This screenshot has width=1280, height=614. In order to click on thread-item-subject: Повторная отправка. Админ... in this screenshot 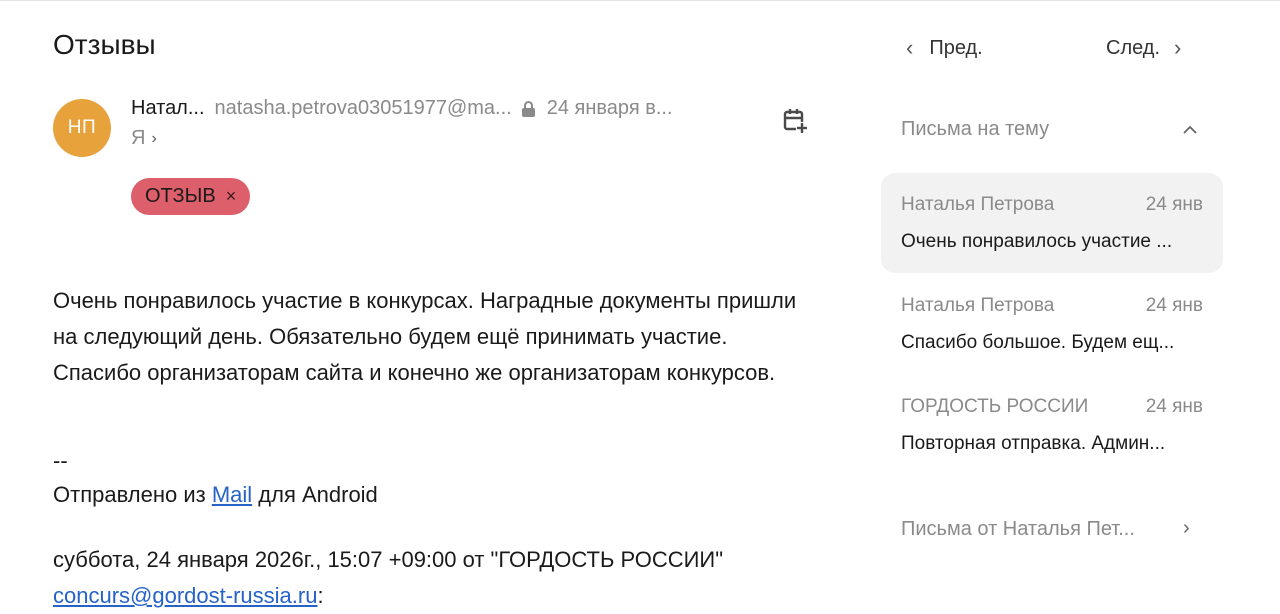, I will do `click(1033, 443)`.